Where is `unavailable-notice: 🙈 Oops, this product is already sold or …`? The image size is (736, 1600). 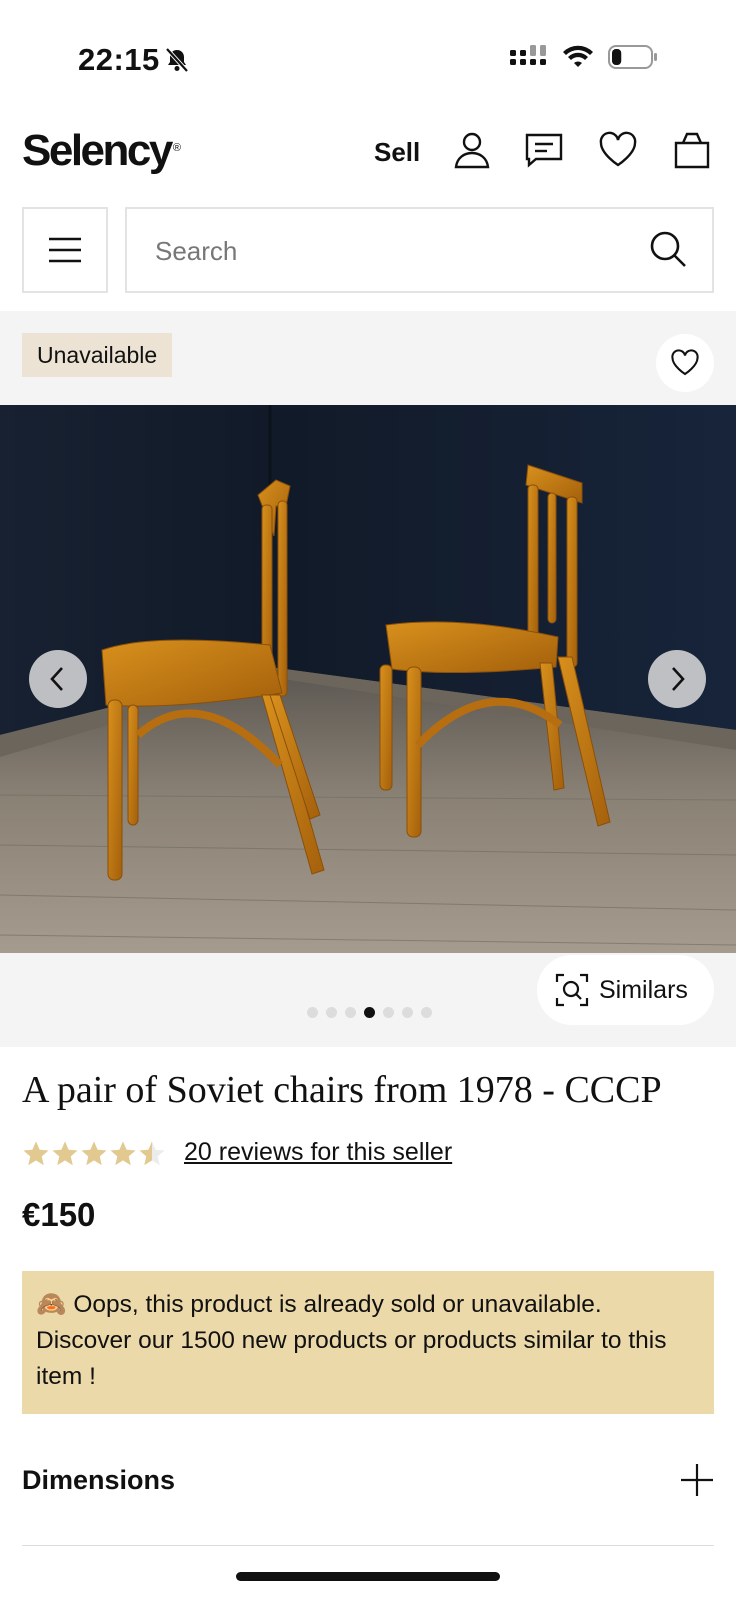
unavailable-notice: 🙈 Oops, this product is already sold or … is located at coordinates (368, 1342).